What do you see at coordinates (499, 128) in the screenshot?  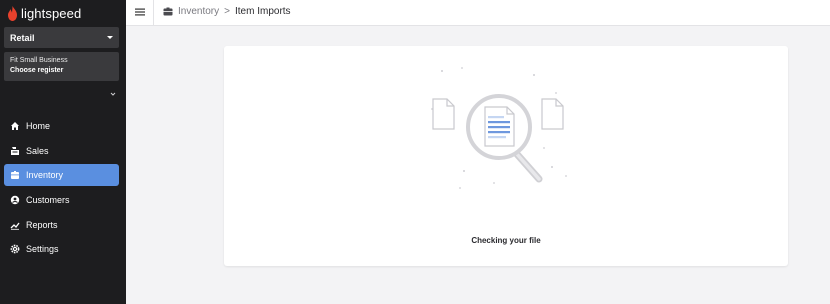 I see `file-search-illustration` at bounding box center [499, 128].